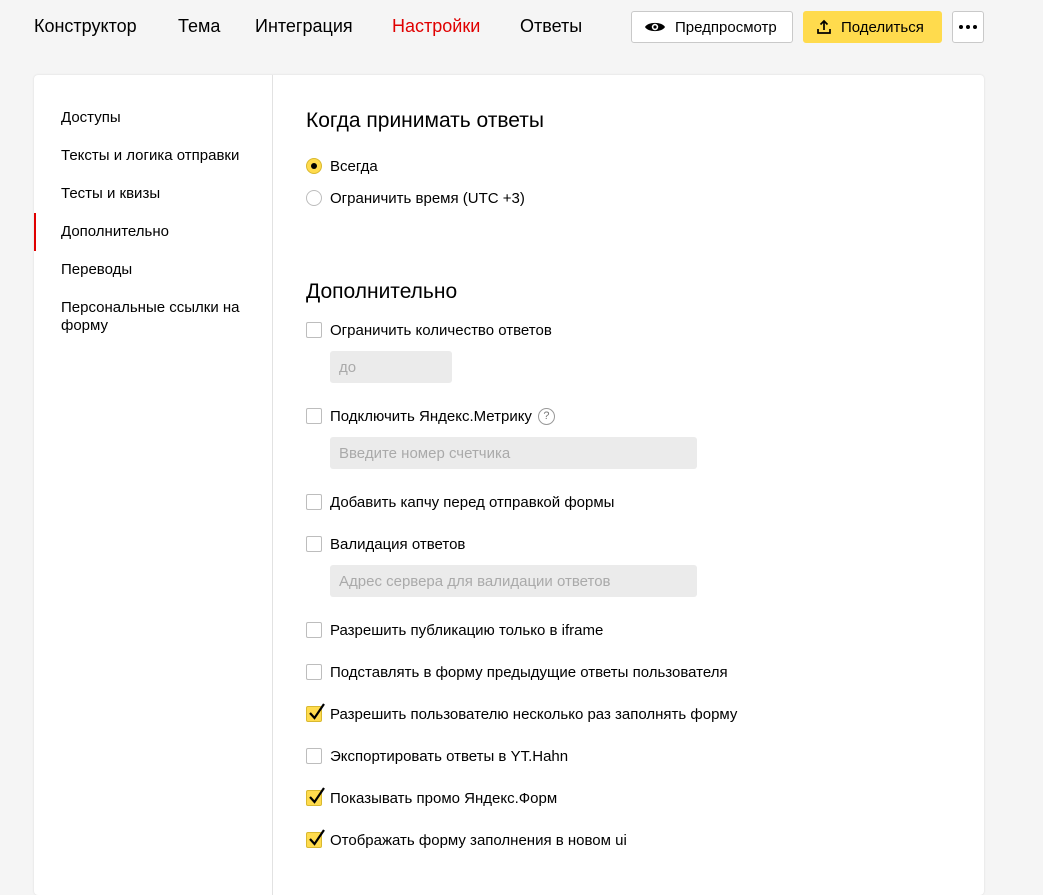 The image size is (1043, 895). I want to click on sidebar-item-texts-logic: Тексты и логика отправки, so click(161, 156).